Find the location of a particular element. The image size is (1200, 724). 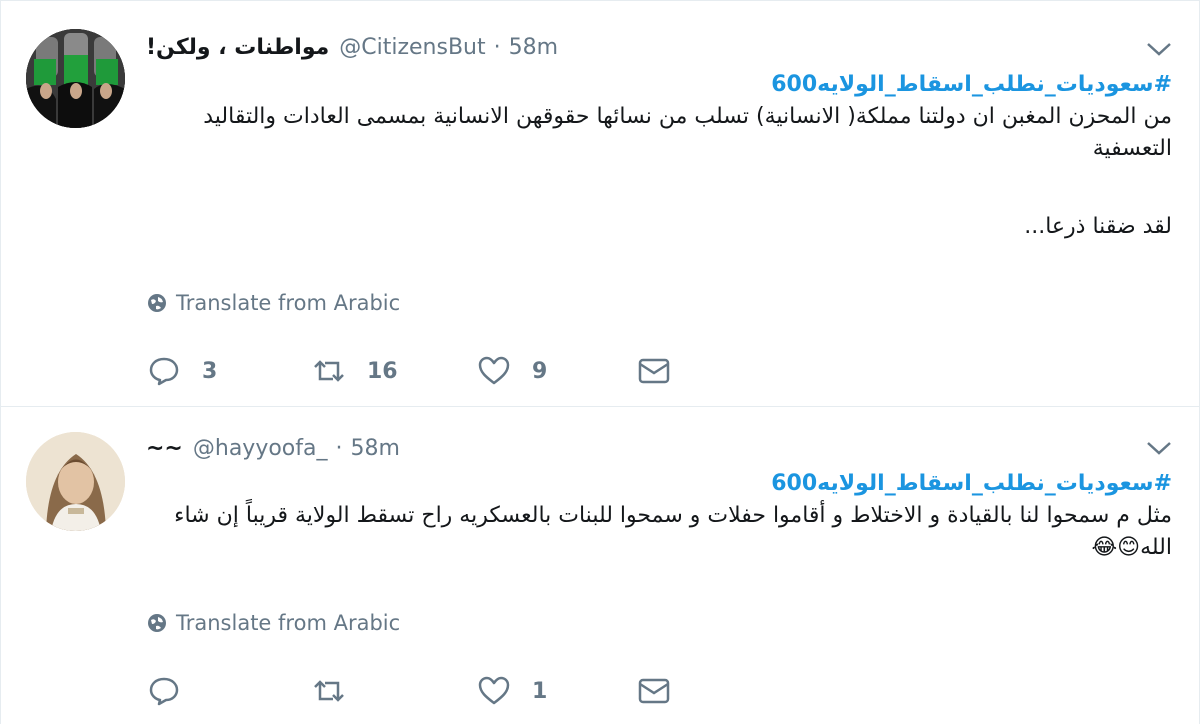

like-button: 1 is located at coordinates (511, 691).